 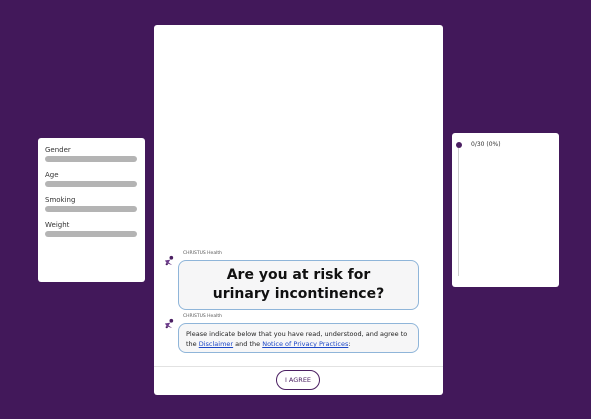 I want to click on agree-button: I AGREE, so click(x=298, y=380).